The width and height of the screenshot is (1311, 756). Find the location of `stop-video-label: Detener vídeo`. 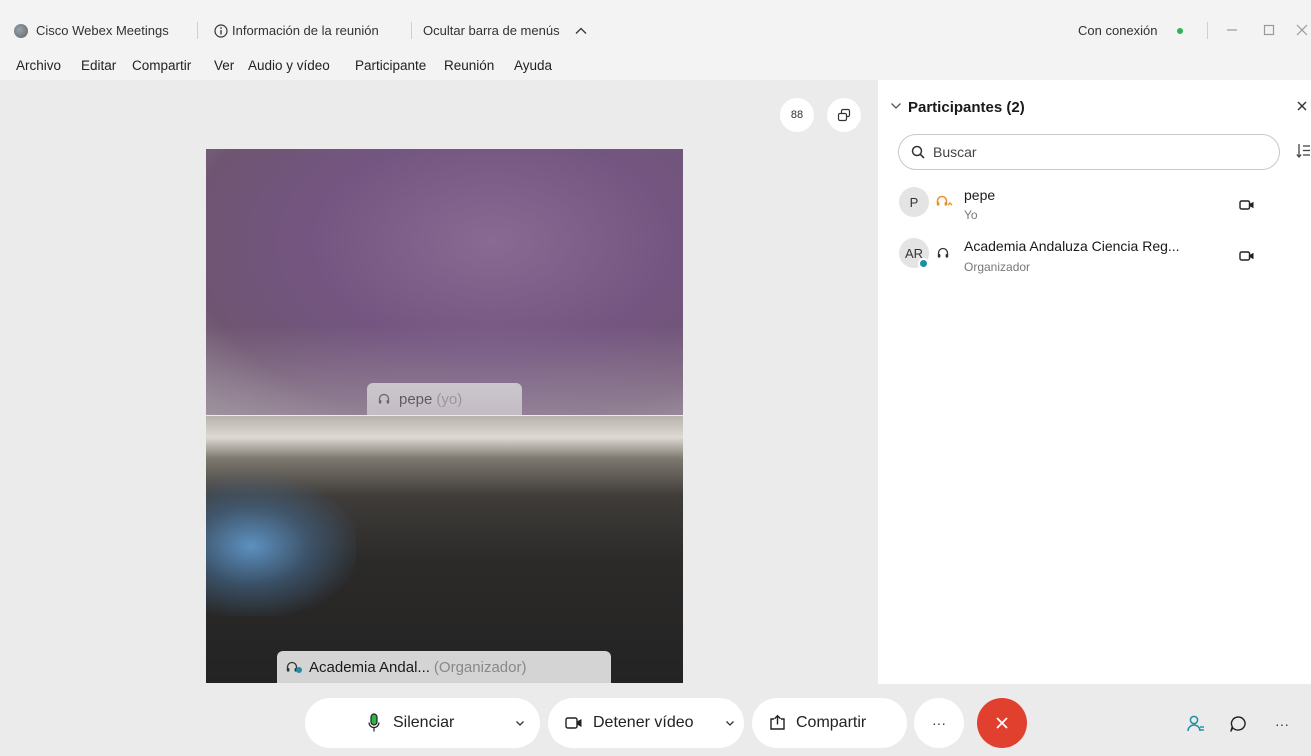

stop-video-label: Detener vídeo is located at coordinates (643, 722).